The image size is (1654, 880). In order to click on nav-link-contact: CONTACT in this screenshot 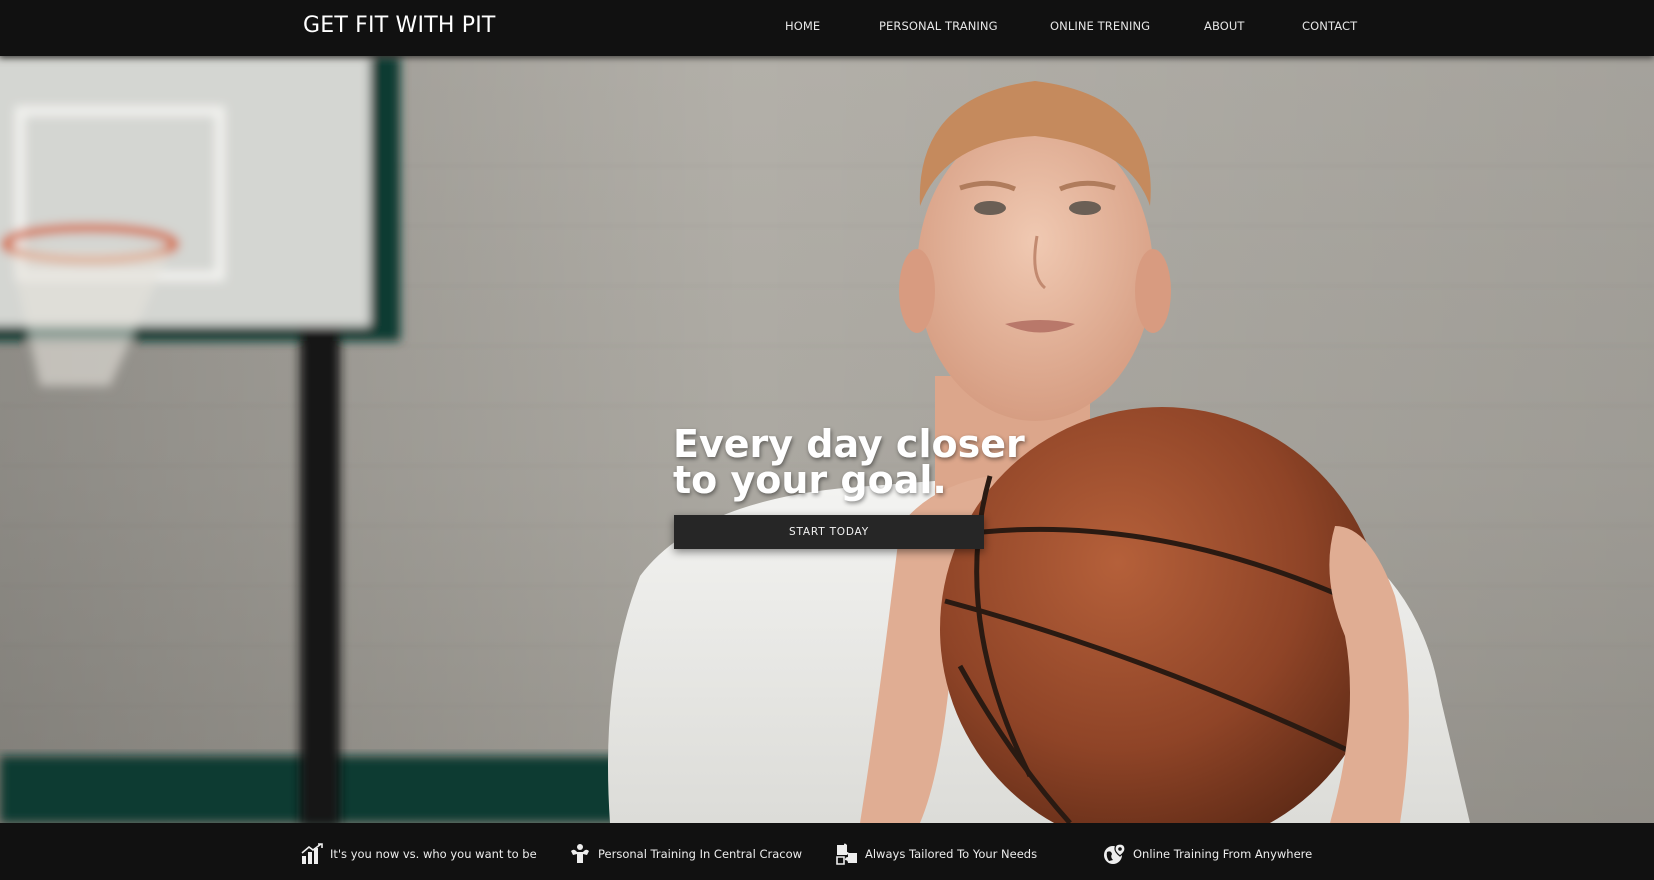, I will do `click(1329, 26)`.